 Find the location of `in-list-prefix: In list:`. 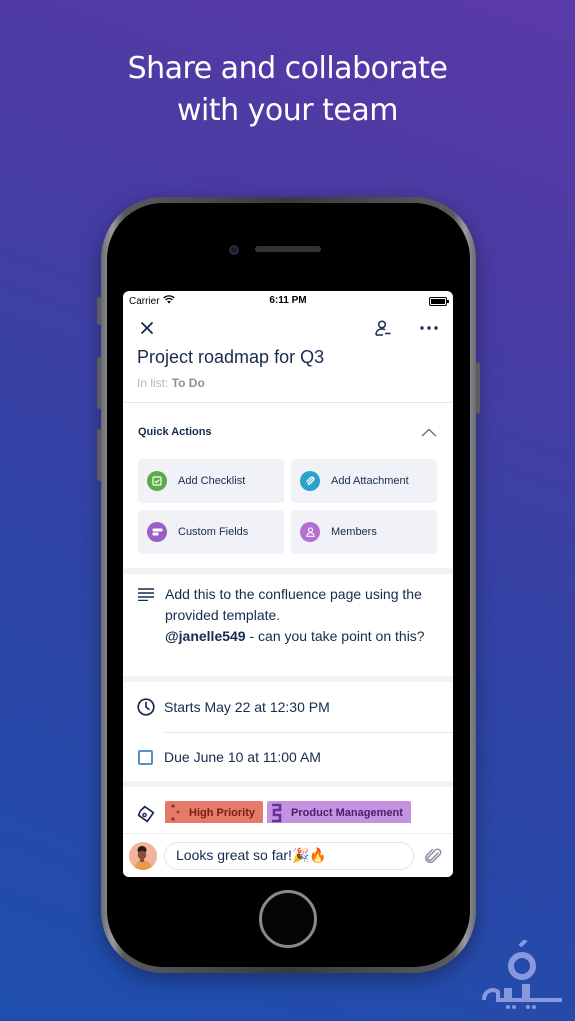

in-list-prefix: In list: is located at coordinates (153, 383).